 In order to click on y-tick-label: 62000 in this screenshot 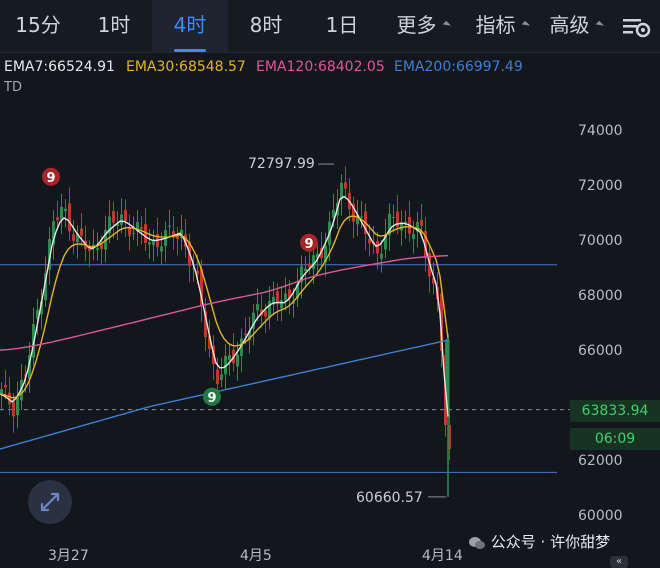, I will do `click(600, 461)`.